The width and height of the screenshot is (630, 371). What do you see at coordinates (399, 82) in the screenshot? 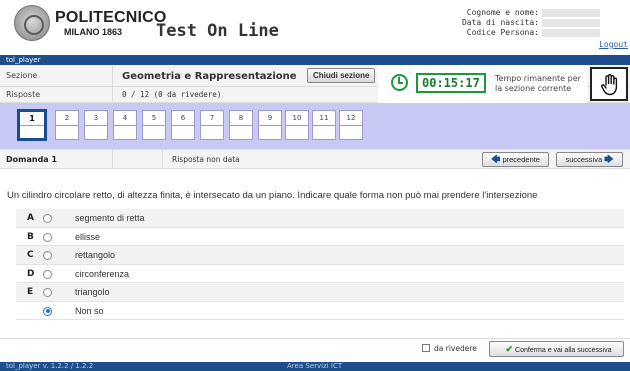
I see `clock-icon` at bounding box center [399, 82].